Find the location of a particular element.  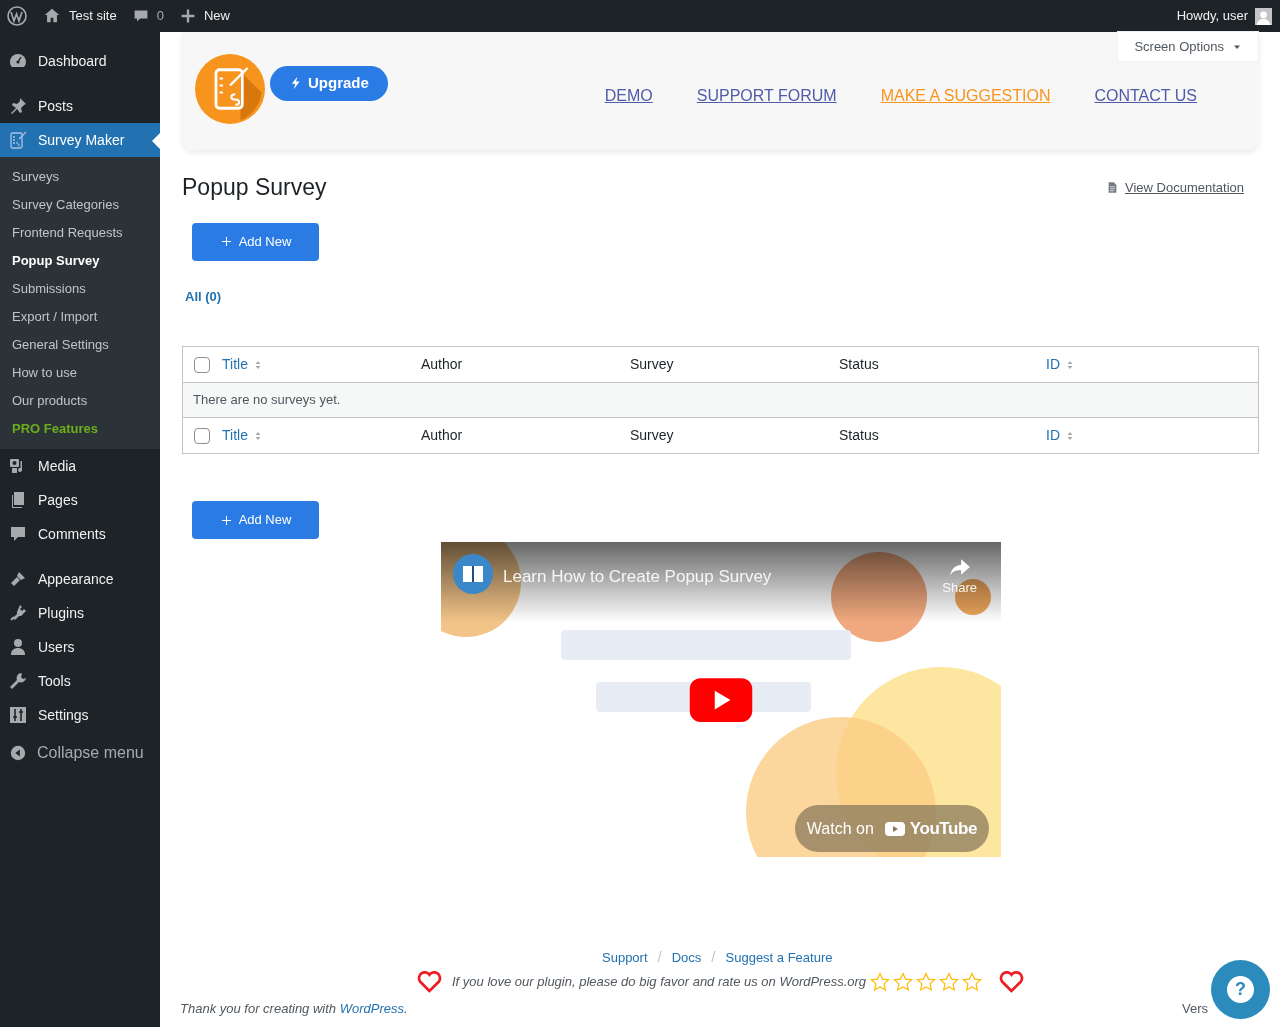

sidebar-item: Tools is located at coordinates (80, 681).